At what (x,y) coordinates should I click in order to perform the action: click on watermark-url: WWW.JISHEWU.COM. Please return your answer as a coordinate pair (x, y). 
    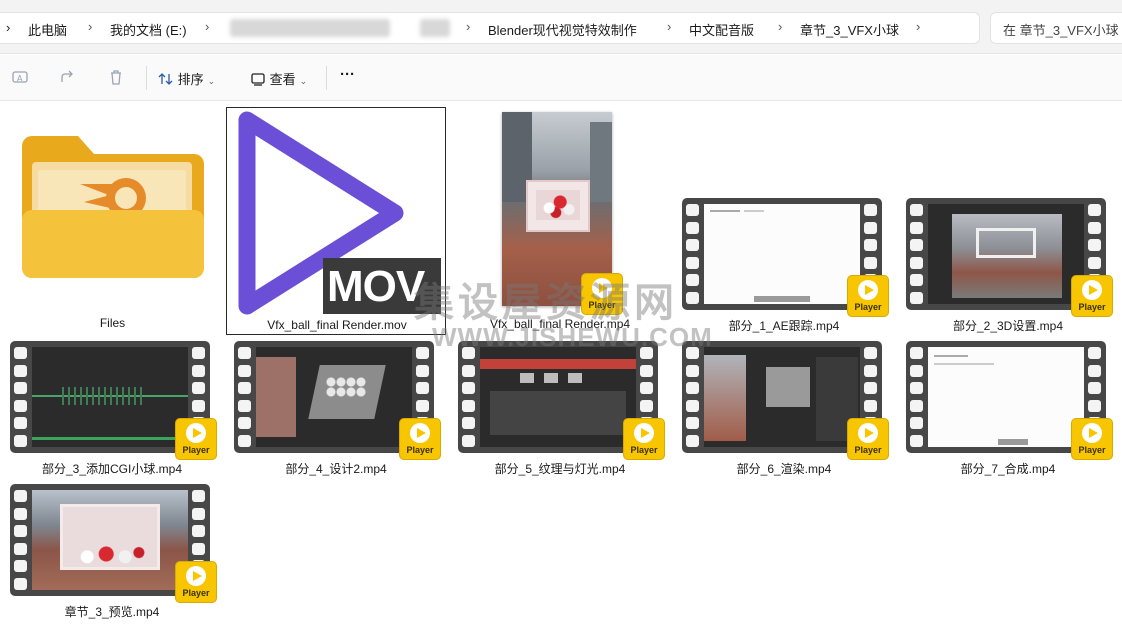
    Looking at the image, I should click on (572, 337).